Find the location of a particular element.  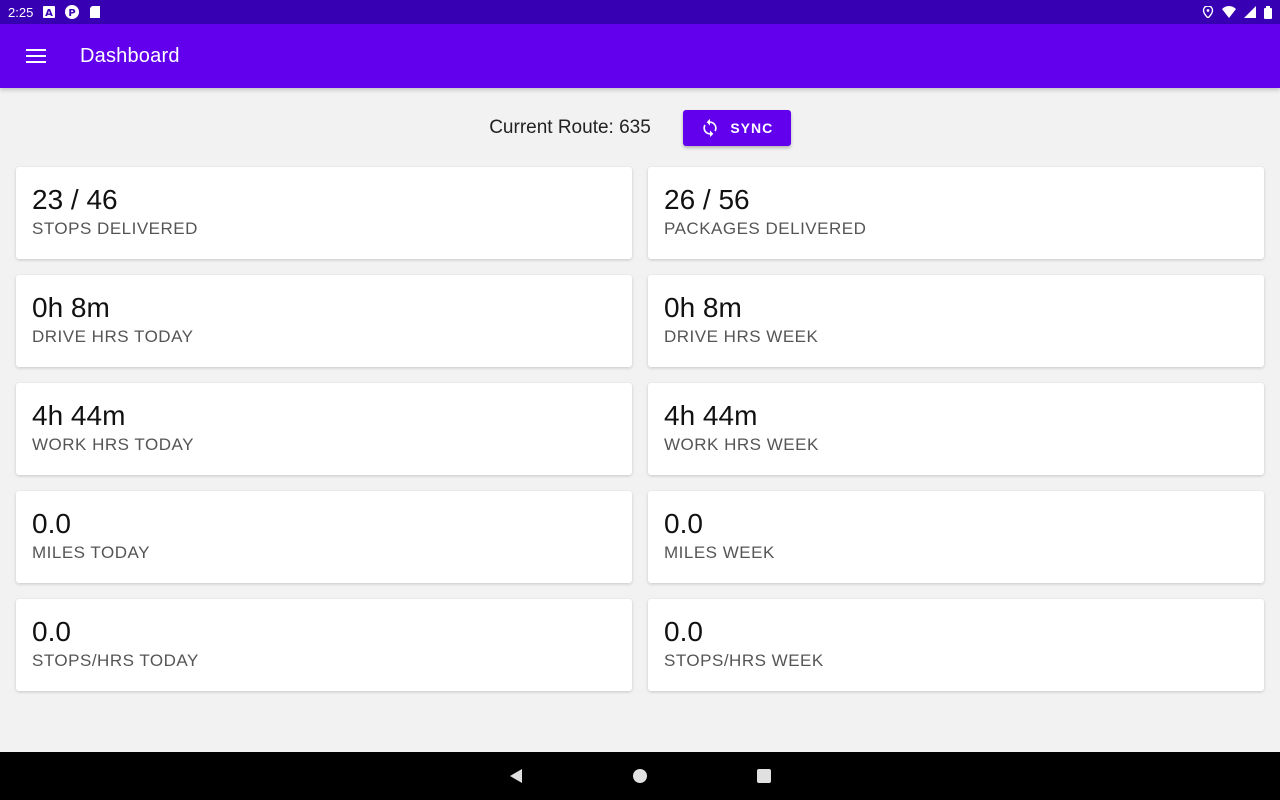

stat-label: WORK HRS TODAY is located at coordinates (113, 444).